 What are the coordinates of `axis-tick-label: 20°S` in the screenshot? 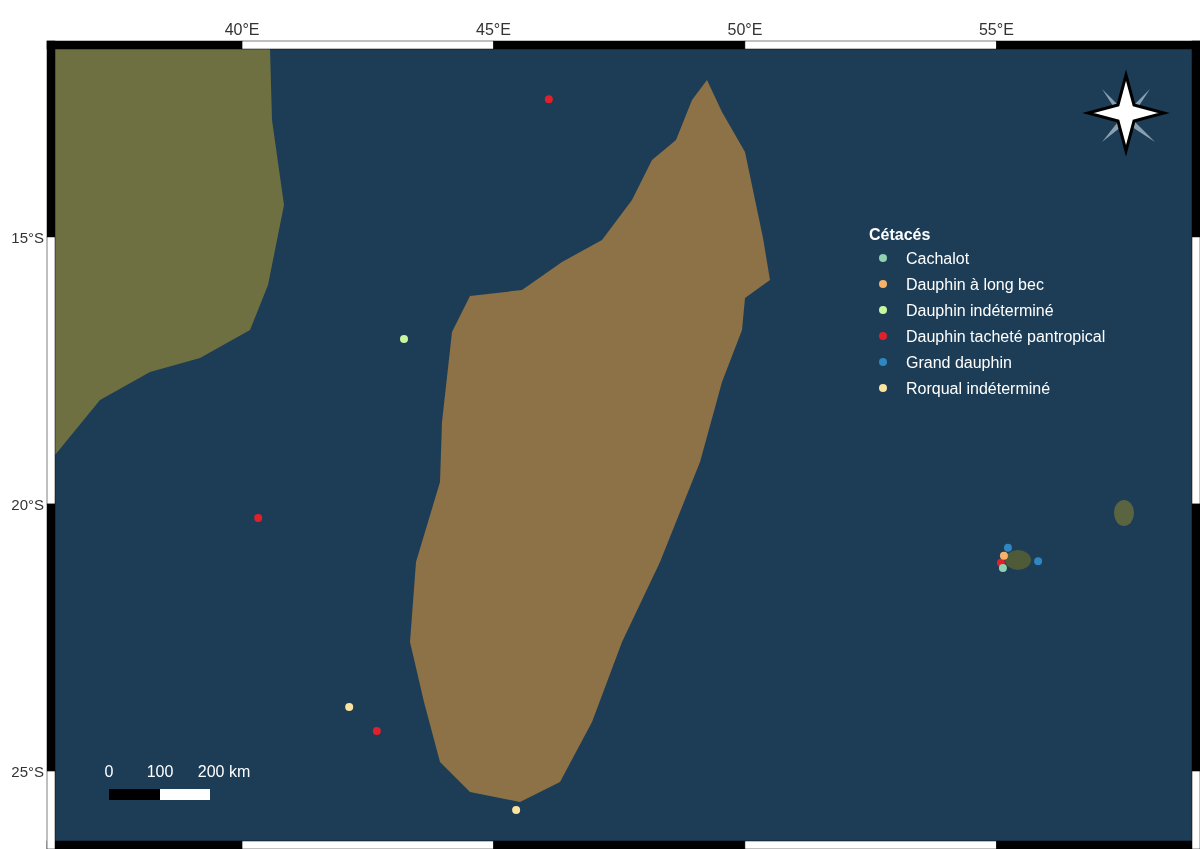 It's located at (27, 504).